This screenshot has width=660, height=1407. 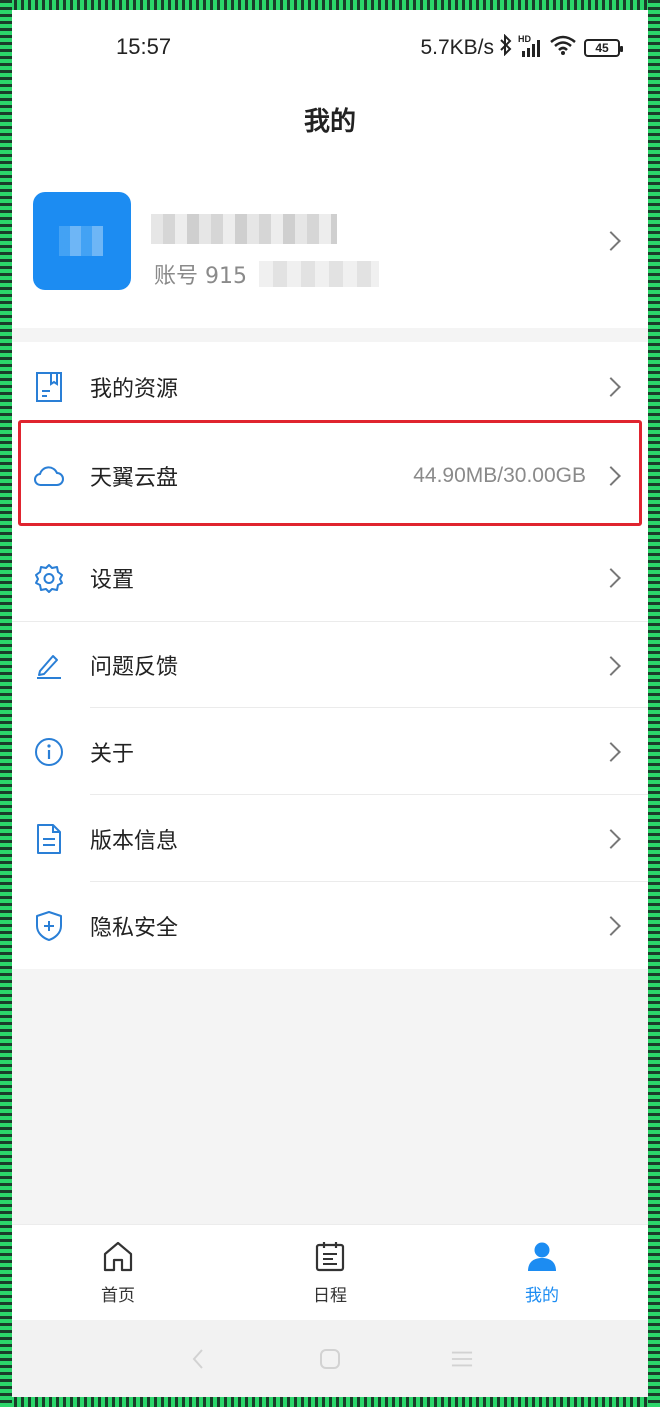 I want to click on system-navigation-bar, so click(x=330, y=1358).